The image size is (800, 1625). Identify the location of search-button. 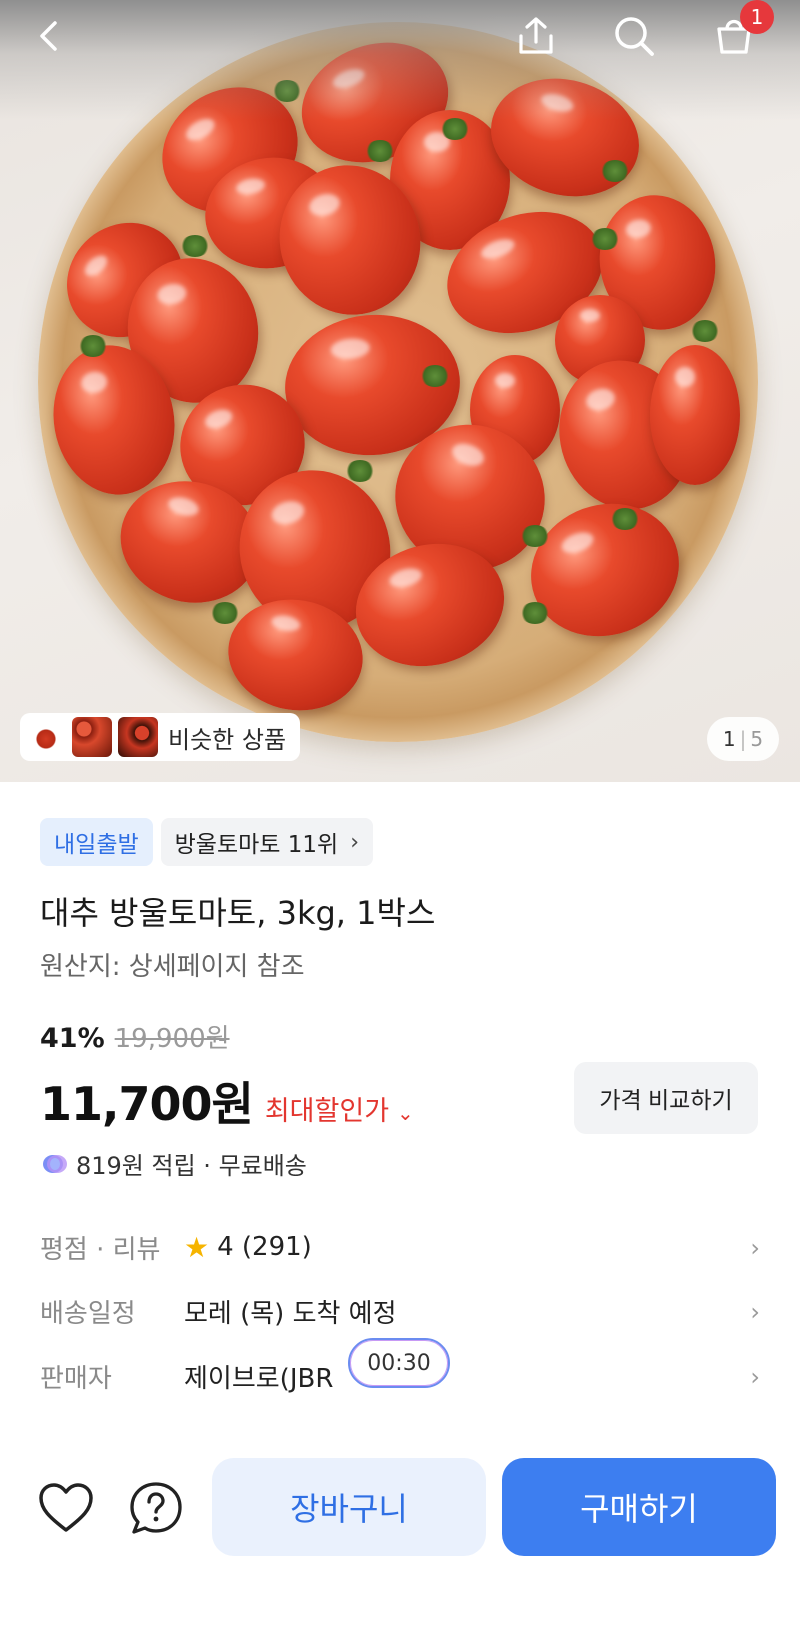
(634, 36).